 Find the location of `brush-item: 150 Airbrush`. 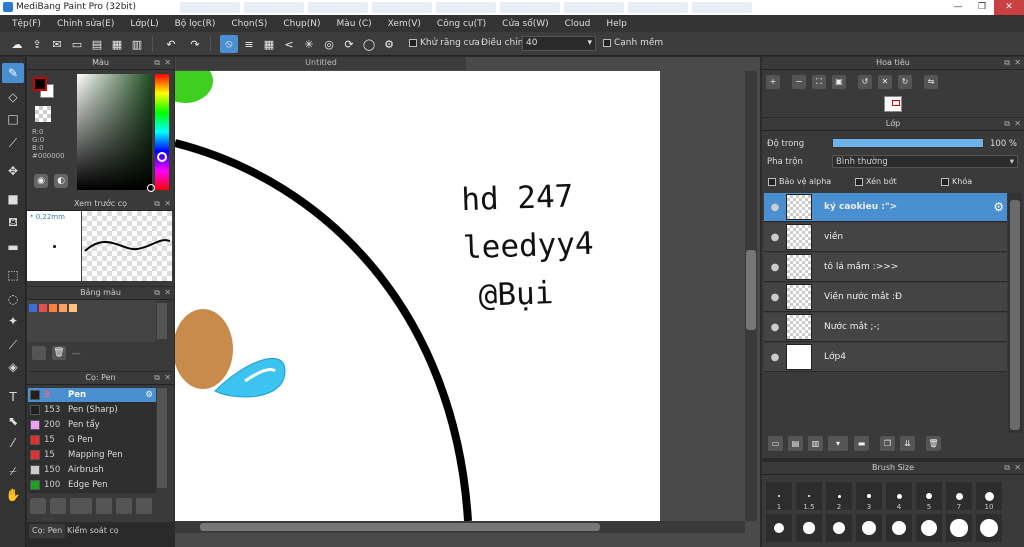

brush-item: 150 Airbrush is located at coordinates (92, 470).